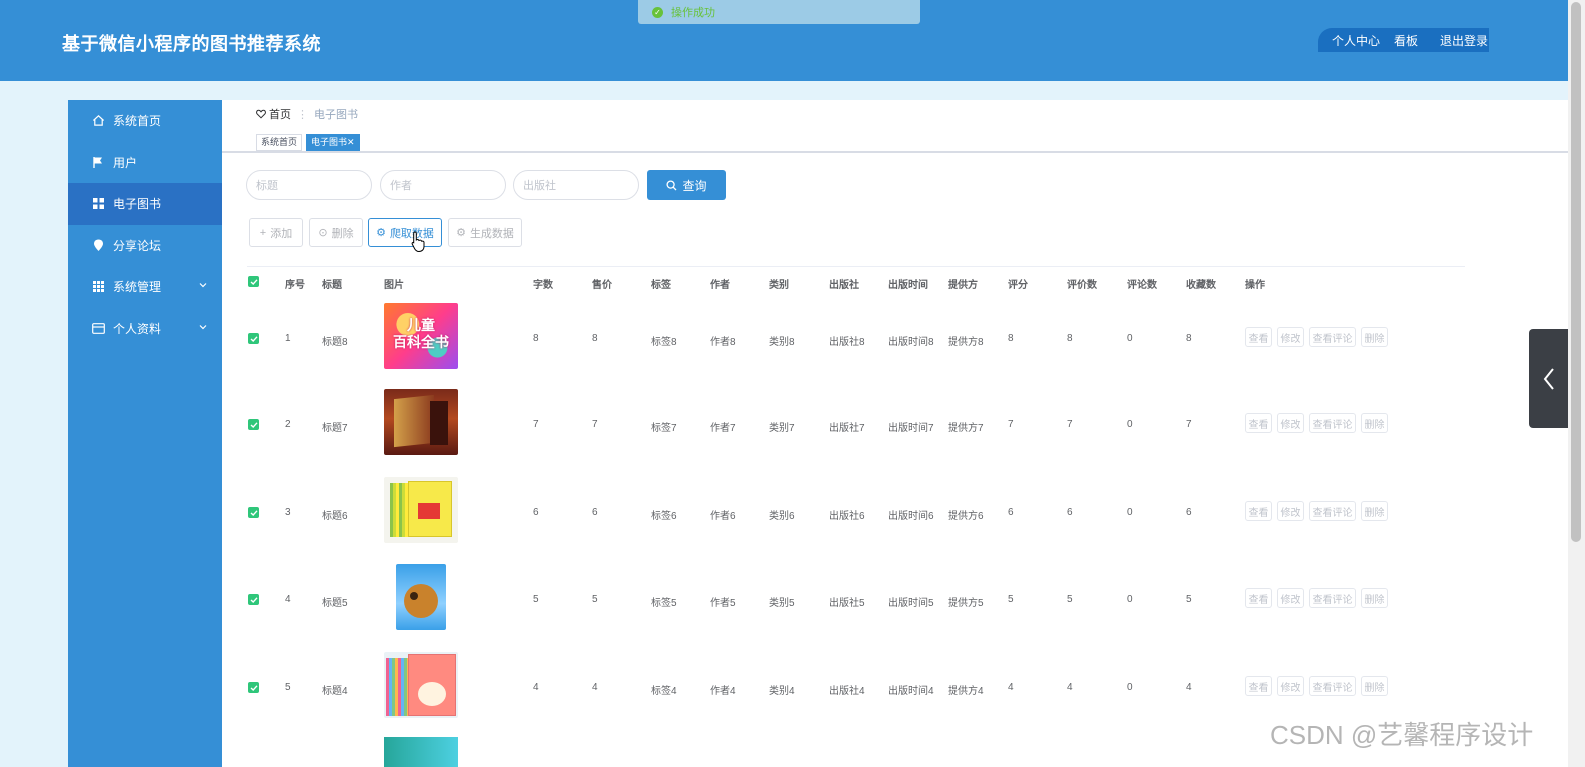 The image size is (1585, 767). Describe the element at coordinates (145, 287) in the screenshot. I see `sidebar-item-system: 系统管理` at that location.